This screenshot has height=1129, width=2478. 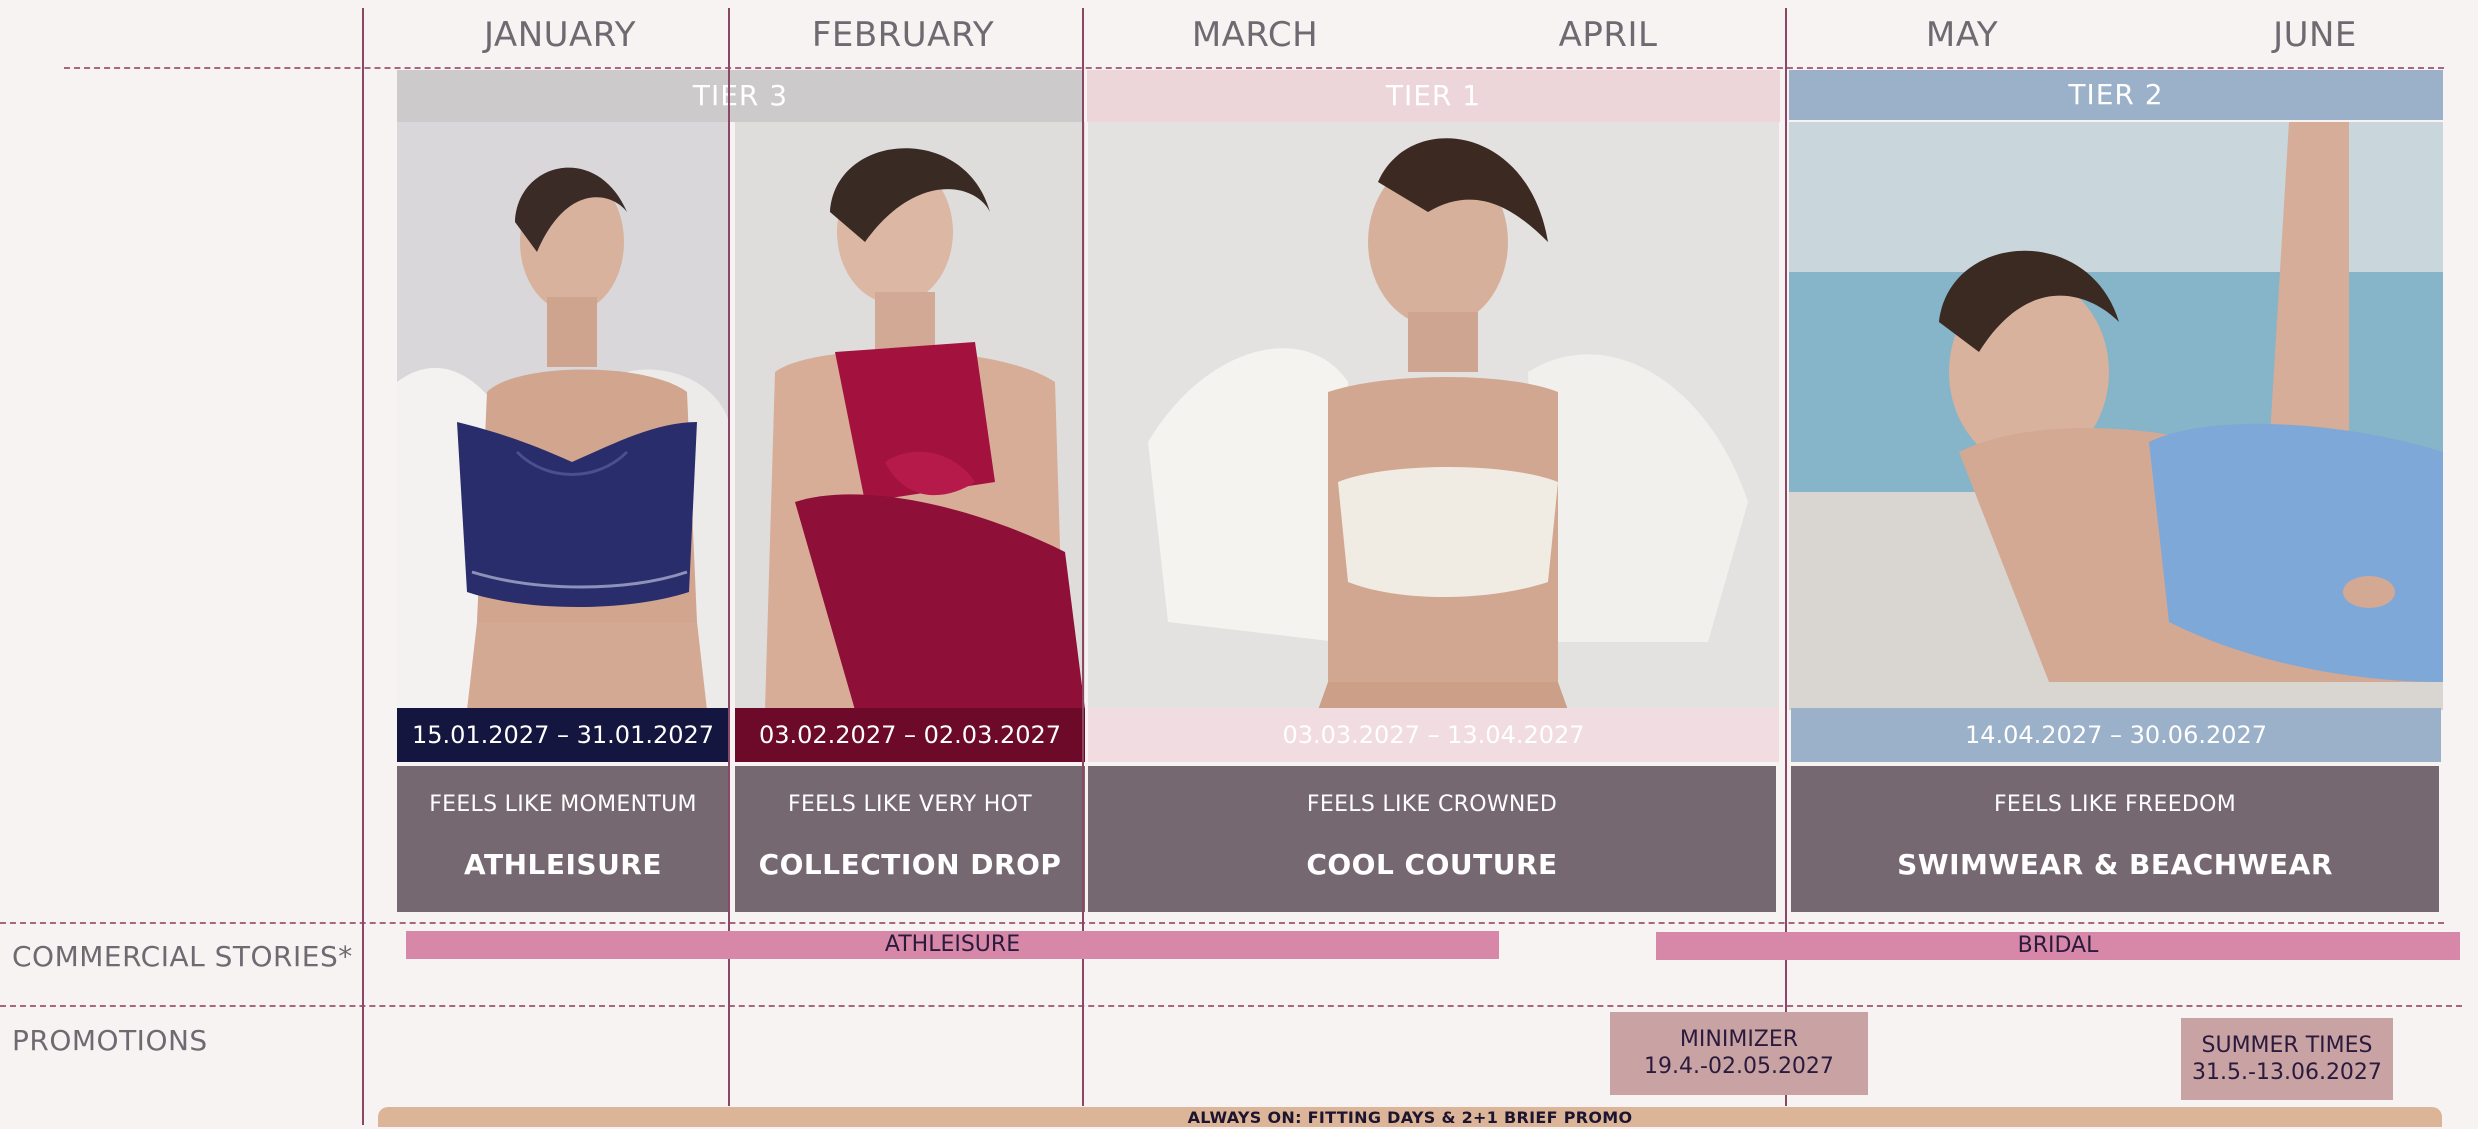 What do you see at coordinates (952, 945) in the screenshot?
I see `commercial-bar-athleisure: ATHLEISURE` at bounding box center [952, 945].